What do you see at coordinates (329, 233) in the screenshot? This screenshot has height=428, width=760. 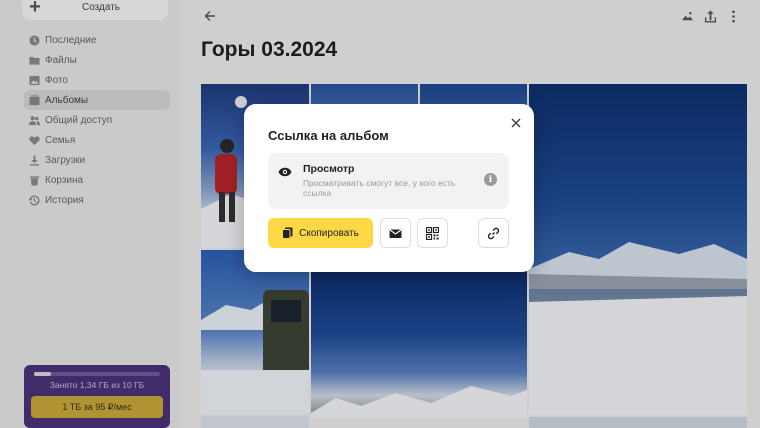 I see `copy-label: Скопировать` at bounding box center [329, 233].